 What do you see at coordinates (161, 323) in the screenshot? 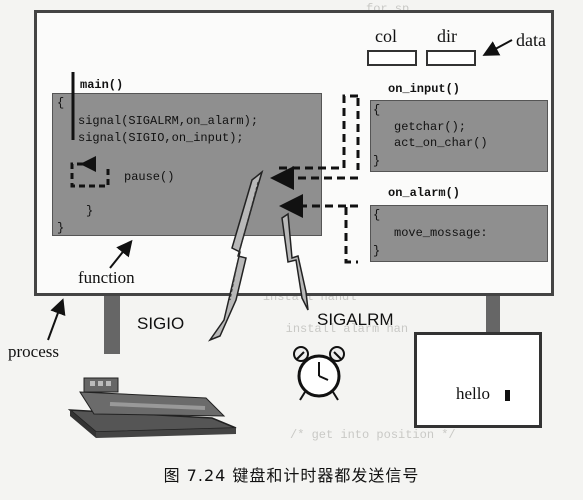
I see `sigio-label: SIGIO` at bounding box center [161, 323].